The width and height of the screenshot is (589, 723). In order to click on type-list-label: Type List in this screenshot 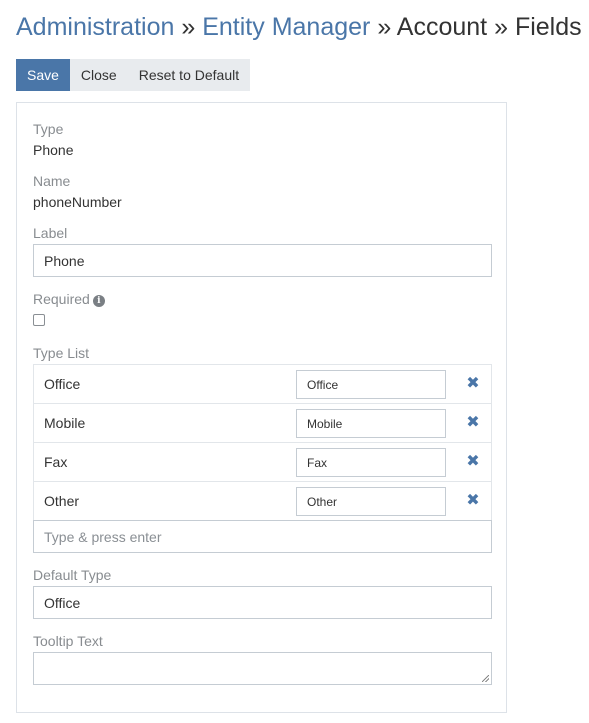, I will do `click(61, 353)`.